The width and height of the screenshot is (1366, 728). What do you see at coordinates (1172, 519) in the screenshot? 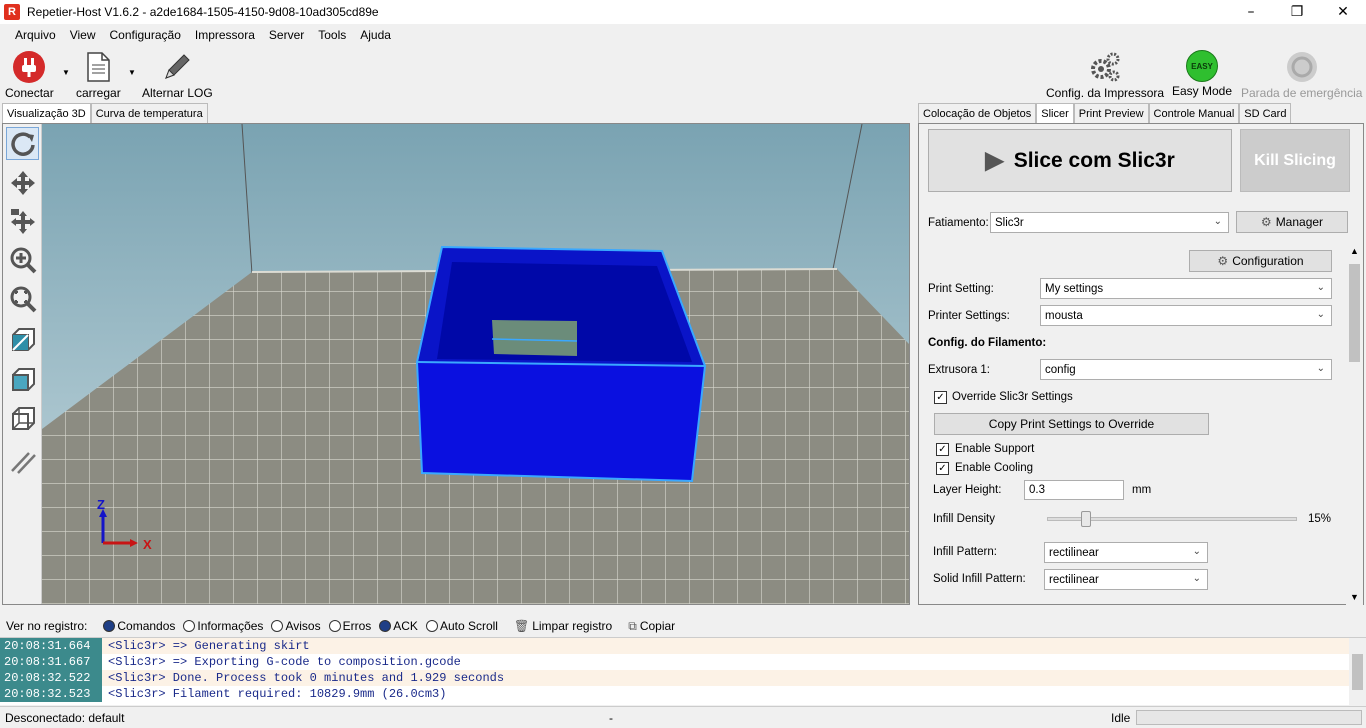
I see `infill-density-slider` at bounding box center [1172, 519].